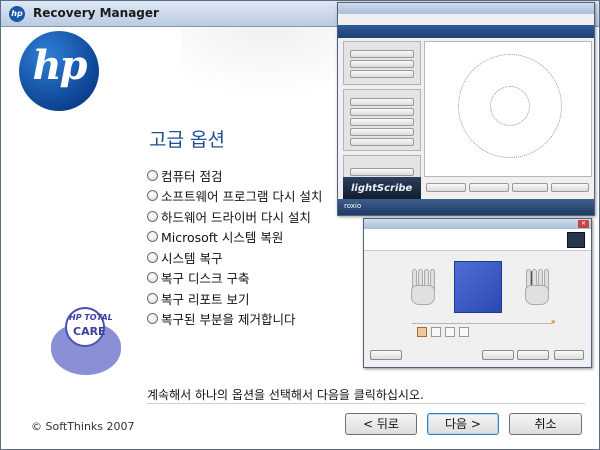 The height and width of the screenshot is (450, 600). I want to click on option-label: 복구 디스크 구축, so click(205, 279).